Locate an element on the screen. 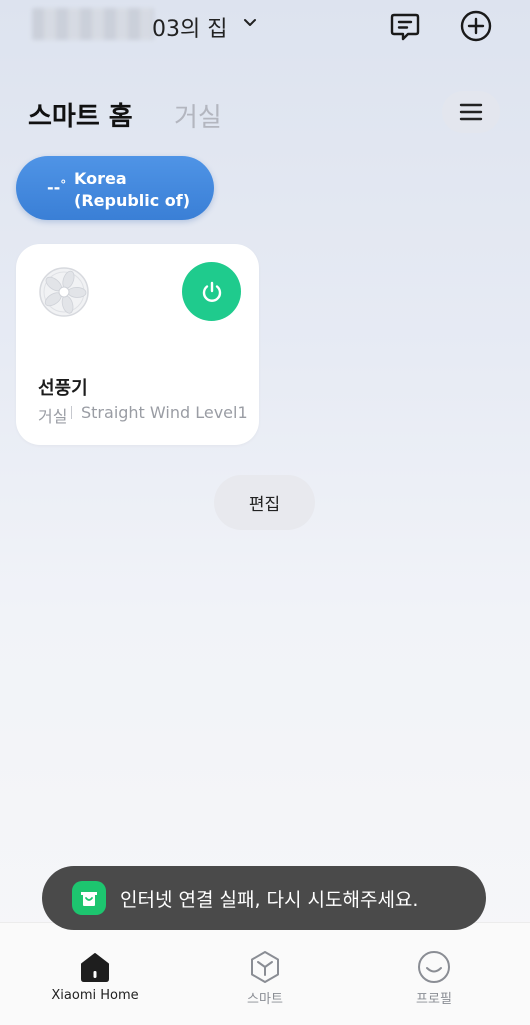 This screenshot has width=530, height=1025. power-icon is located at coordinates (211, 291).